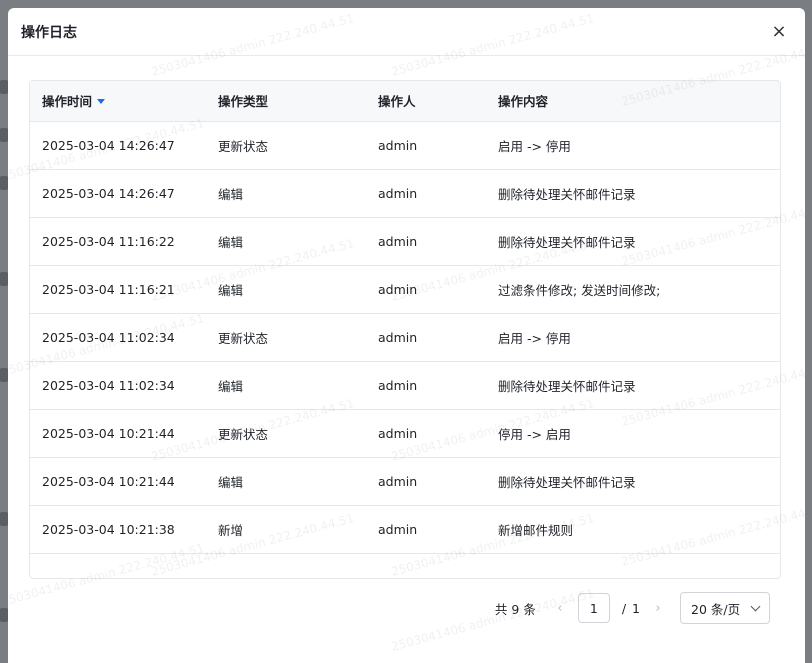  Describe the element at coordinates (118, 529) in the screenshot. I see `cell-time: 2025-03-04 10:21:38` at that location.